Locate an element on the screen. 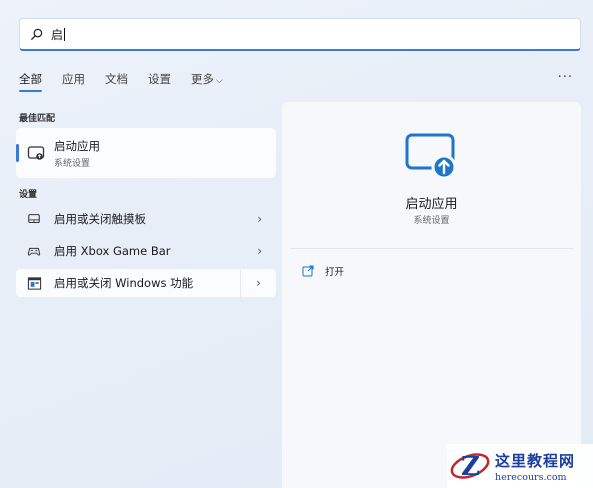  detail-subtitle: 系统设置 is located at coordinates (431, 221).